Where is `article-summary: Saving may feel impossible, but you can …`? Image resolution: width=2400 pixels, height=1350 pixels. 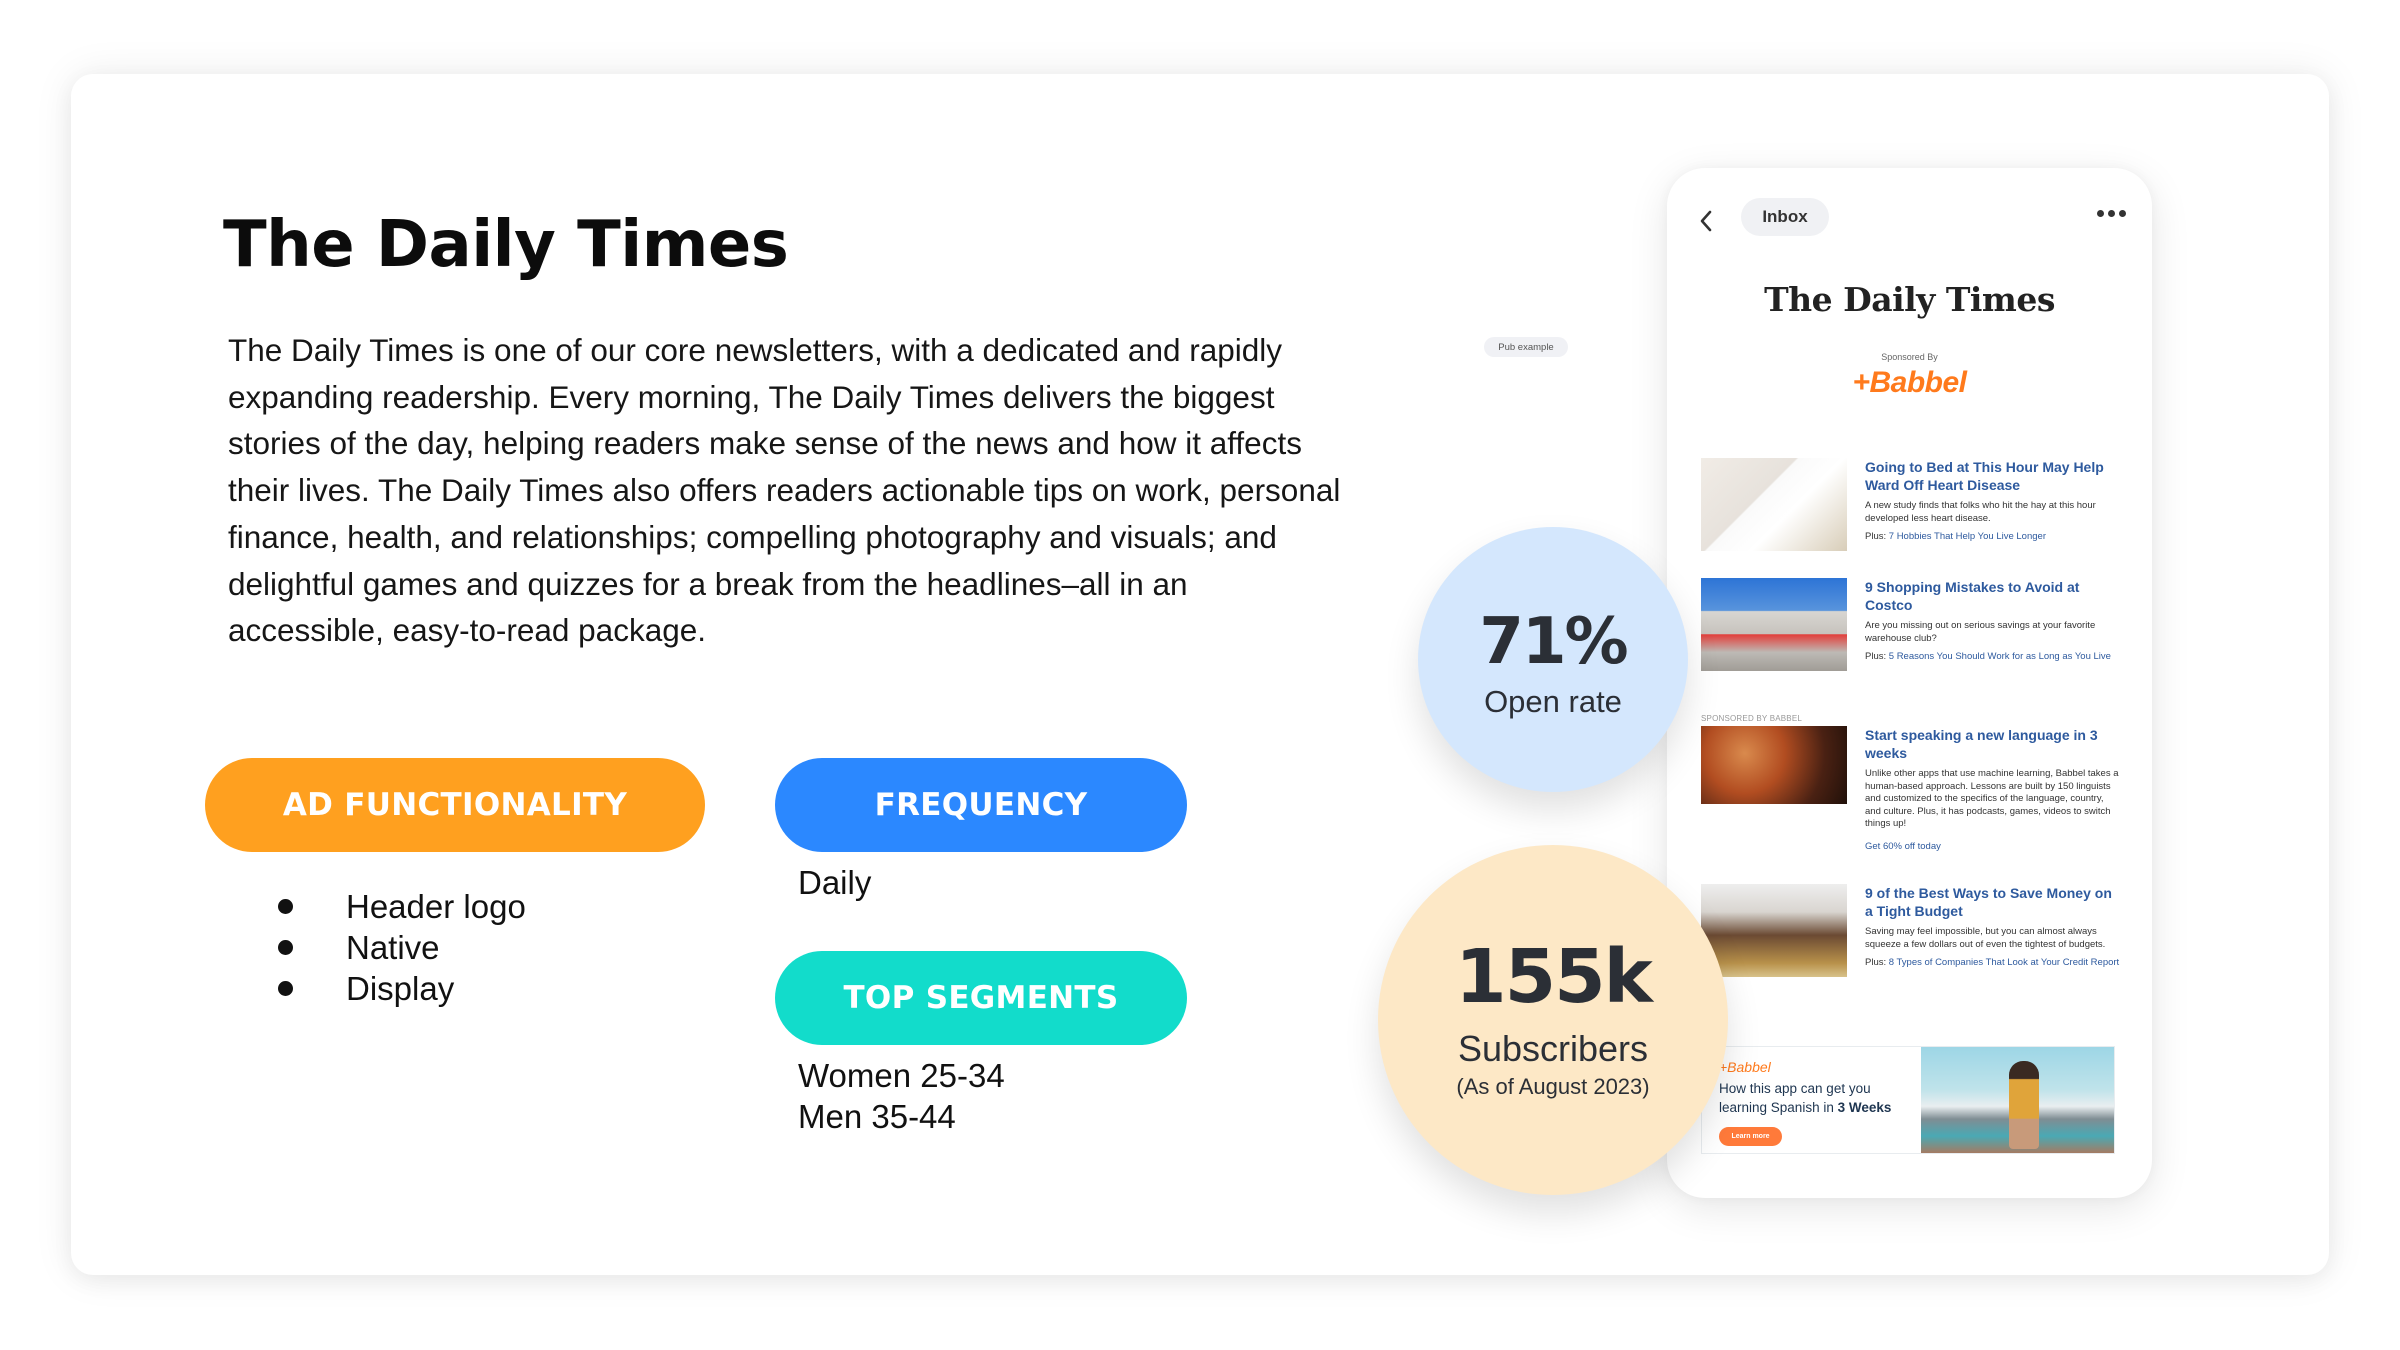
article-summary: Saving may feel impossible, but you can … is located at coordinates (1985, 938).